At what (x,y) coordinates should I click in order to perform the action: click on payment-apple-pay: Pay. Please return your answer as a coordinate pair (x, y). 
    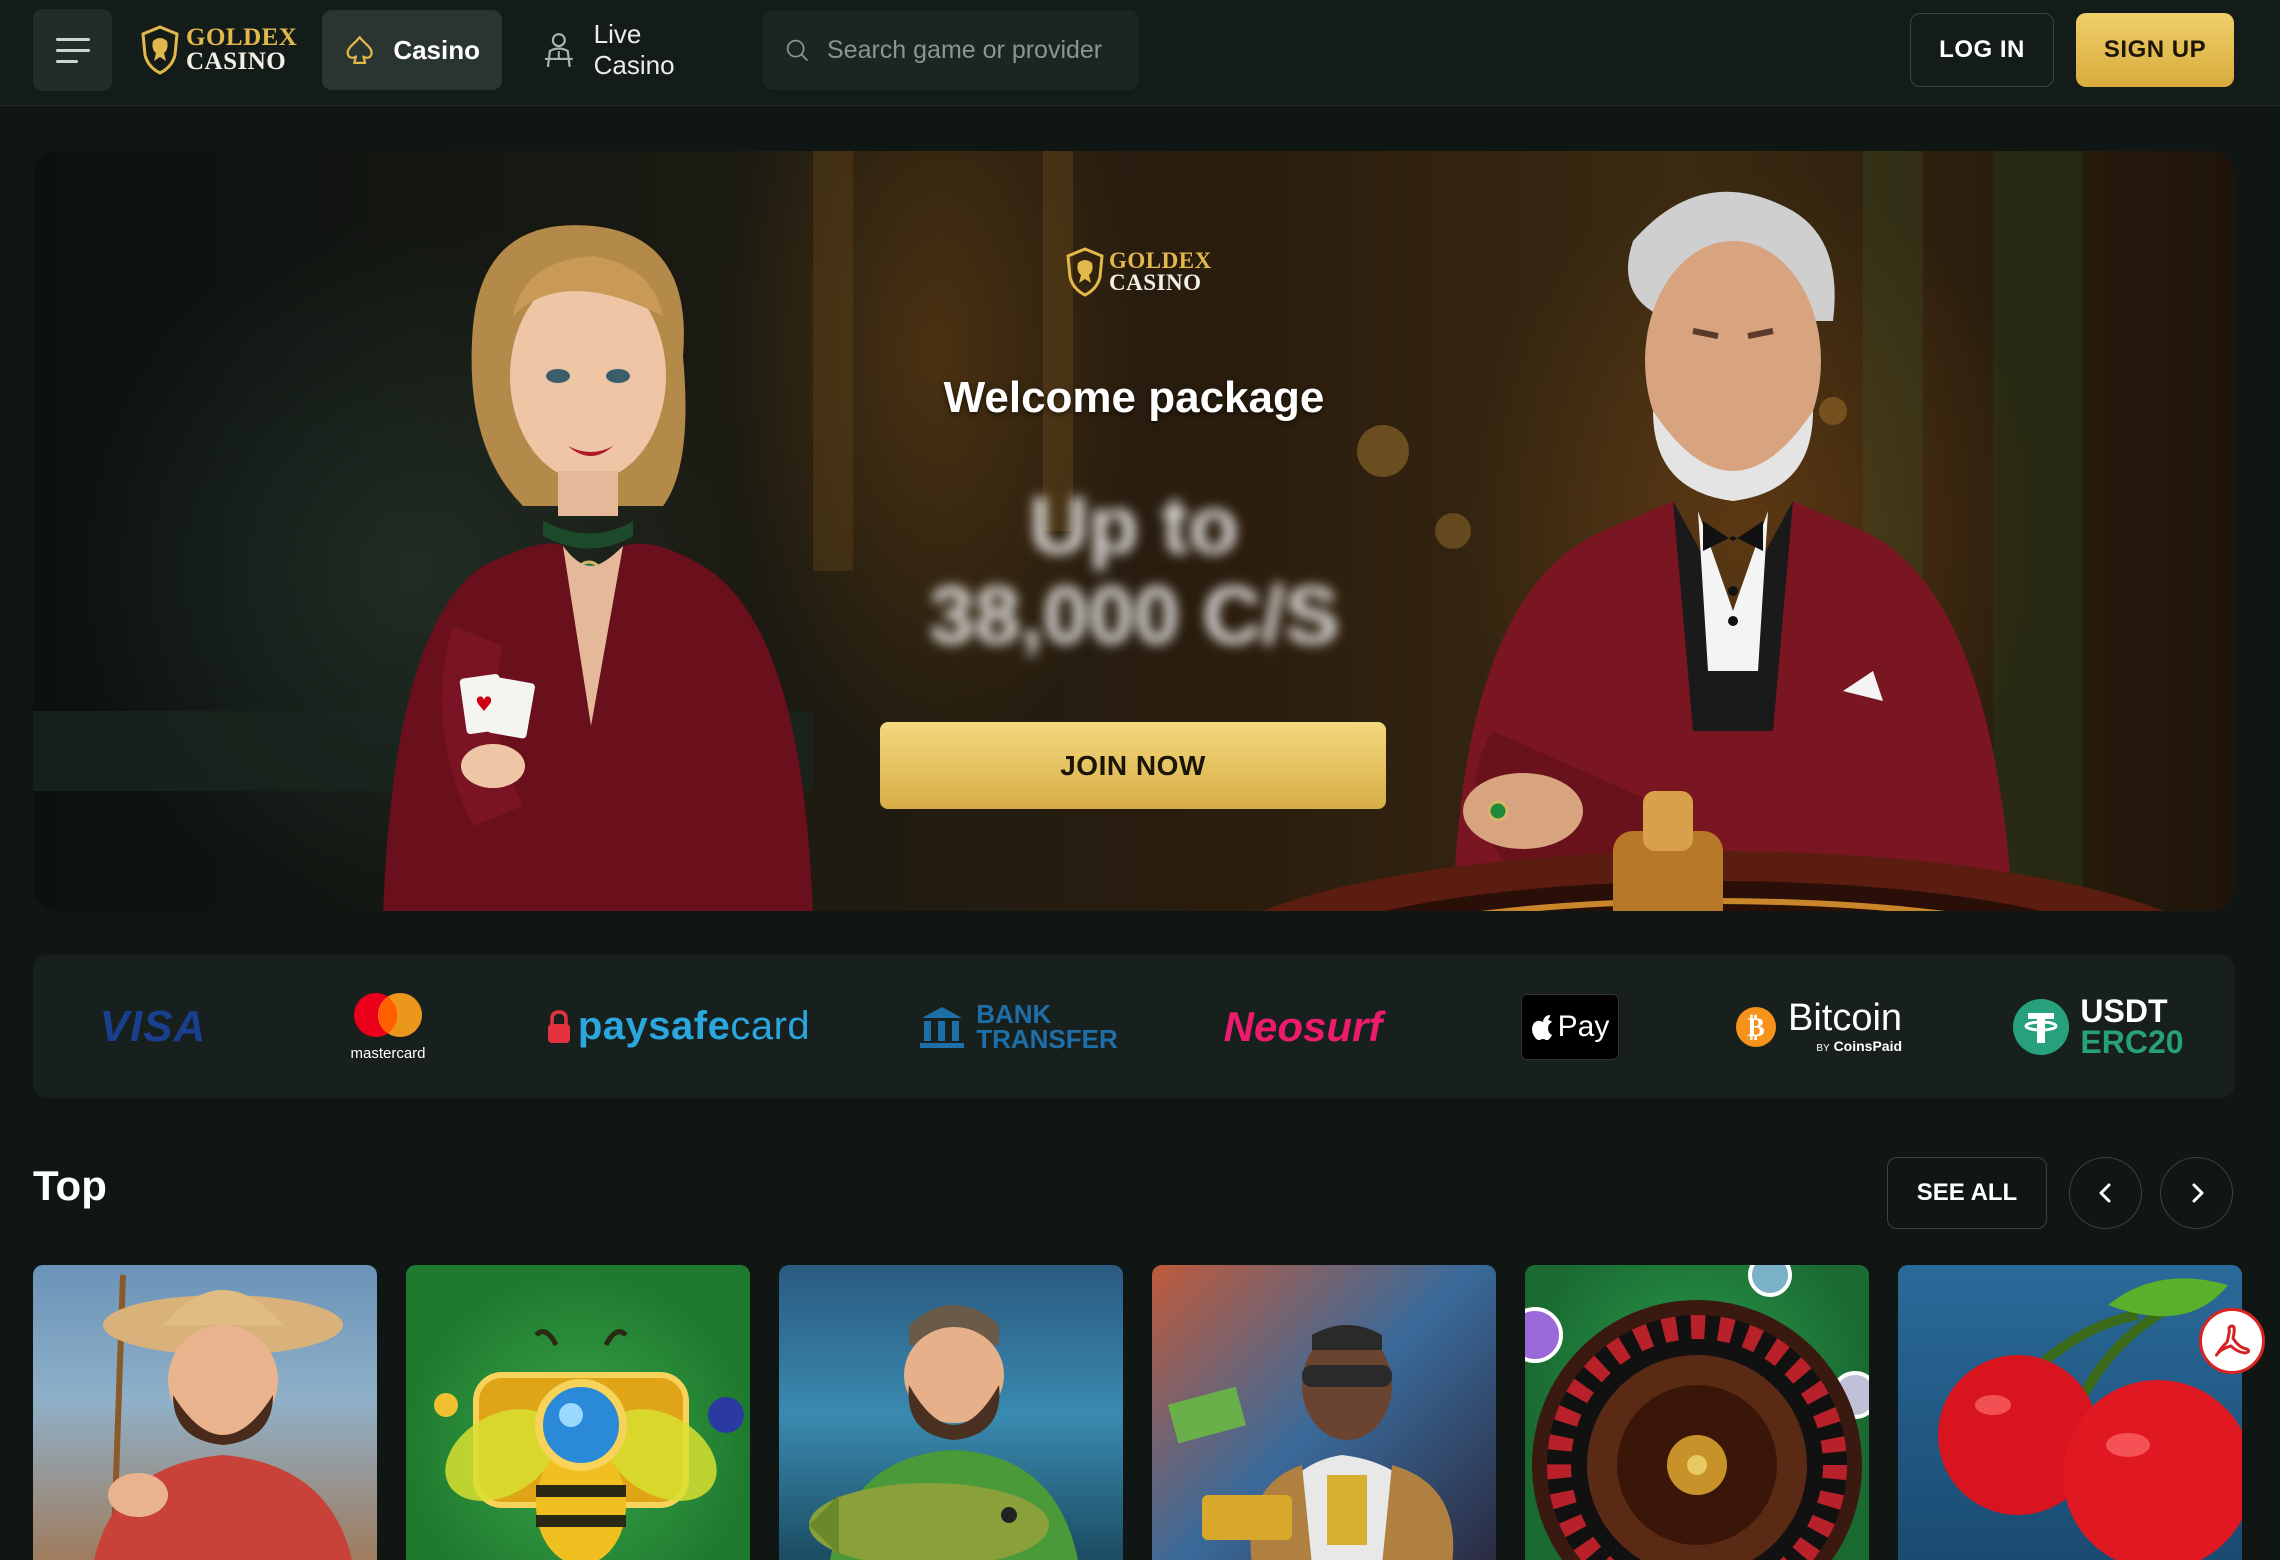
    Looking at the image, I should click on (1570, 1026).